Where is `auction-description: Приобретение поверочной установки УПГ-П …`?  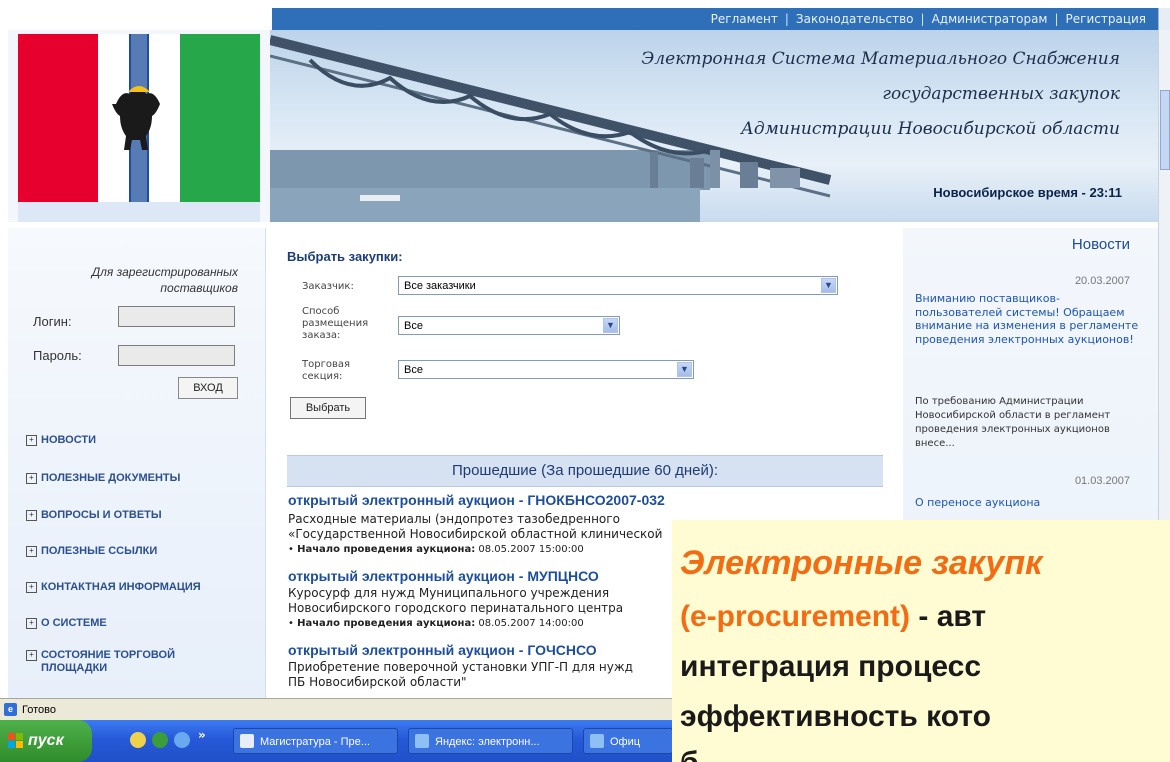
auction-description: Приобретение поверочной установки УПГ-П … is located at coordinates (460, 667).